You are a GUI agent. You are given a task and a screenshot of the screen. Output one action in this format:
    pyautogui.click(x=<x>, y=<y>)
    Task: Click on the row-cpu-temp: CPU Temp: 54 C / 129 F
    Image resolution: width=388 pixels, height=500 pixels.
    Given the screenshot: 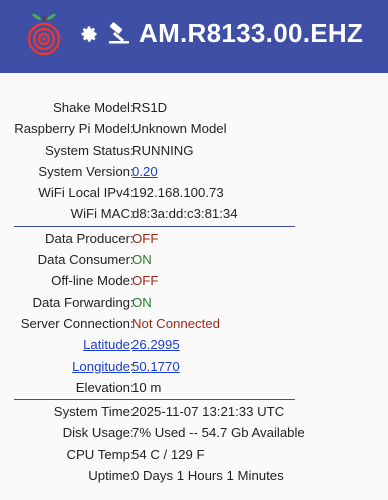 What is the action you would take?
    pyautogui.click(x=194, y=454)
    